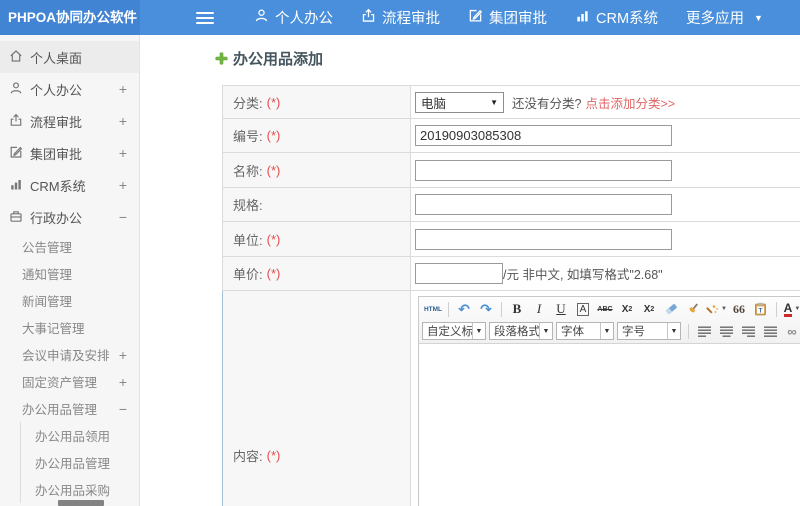 The width and height of the screenshot is (800, 506). I want to click on sidebar-item-crm-system: CRM系统 +, so click(69, 185).